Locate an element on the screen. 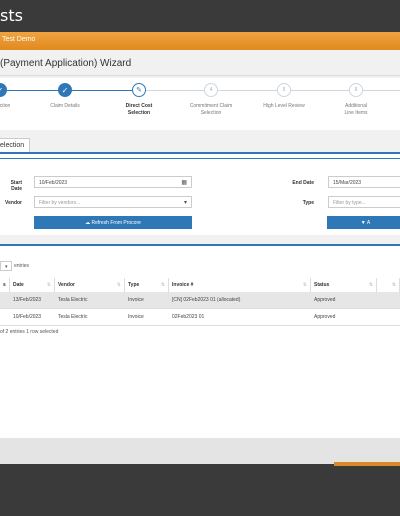  end-date-field: 15/Mar/2023 is located at coordinates (364, 182).